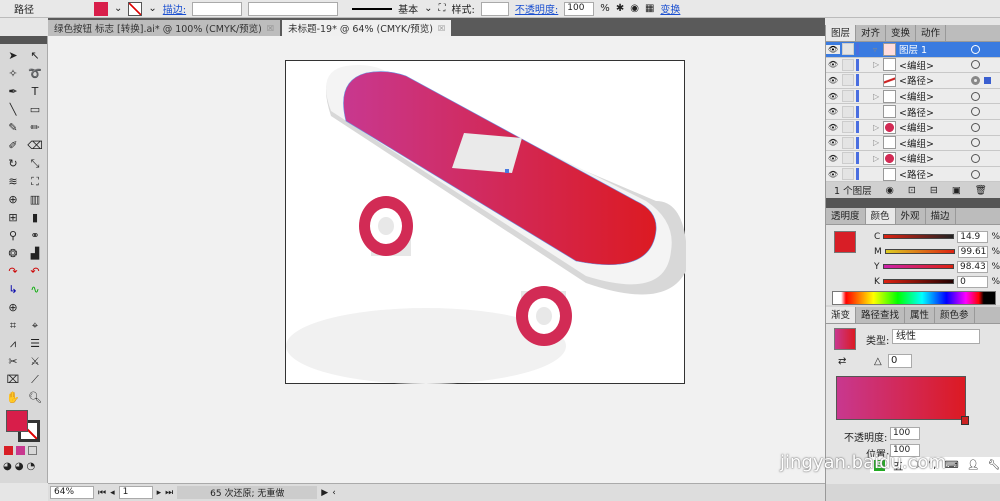 The image size is (1000, 501). Describe the element at coordinates (247, 492) in the screenshot. I see `status-message: 65 次还原; 无重做` at that location.